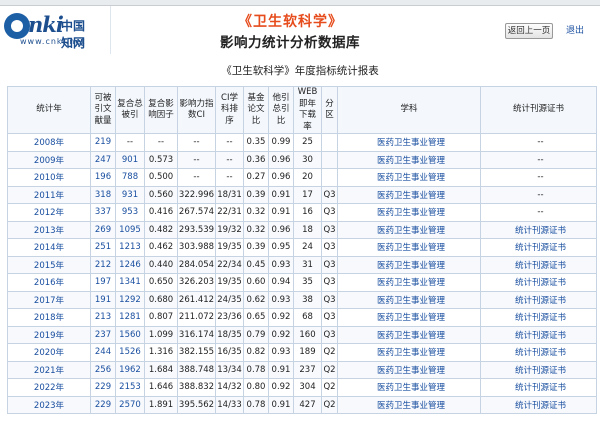 The image size is (600, 430). Describe the element at coordinates (49, 177) in the screenshot. I see `year-cell: 2010年` at that location.